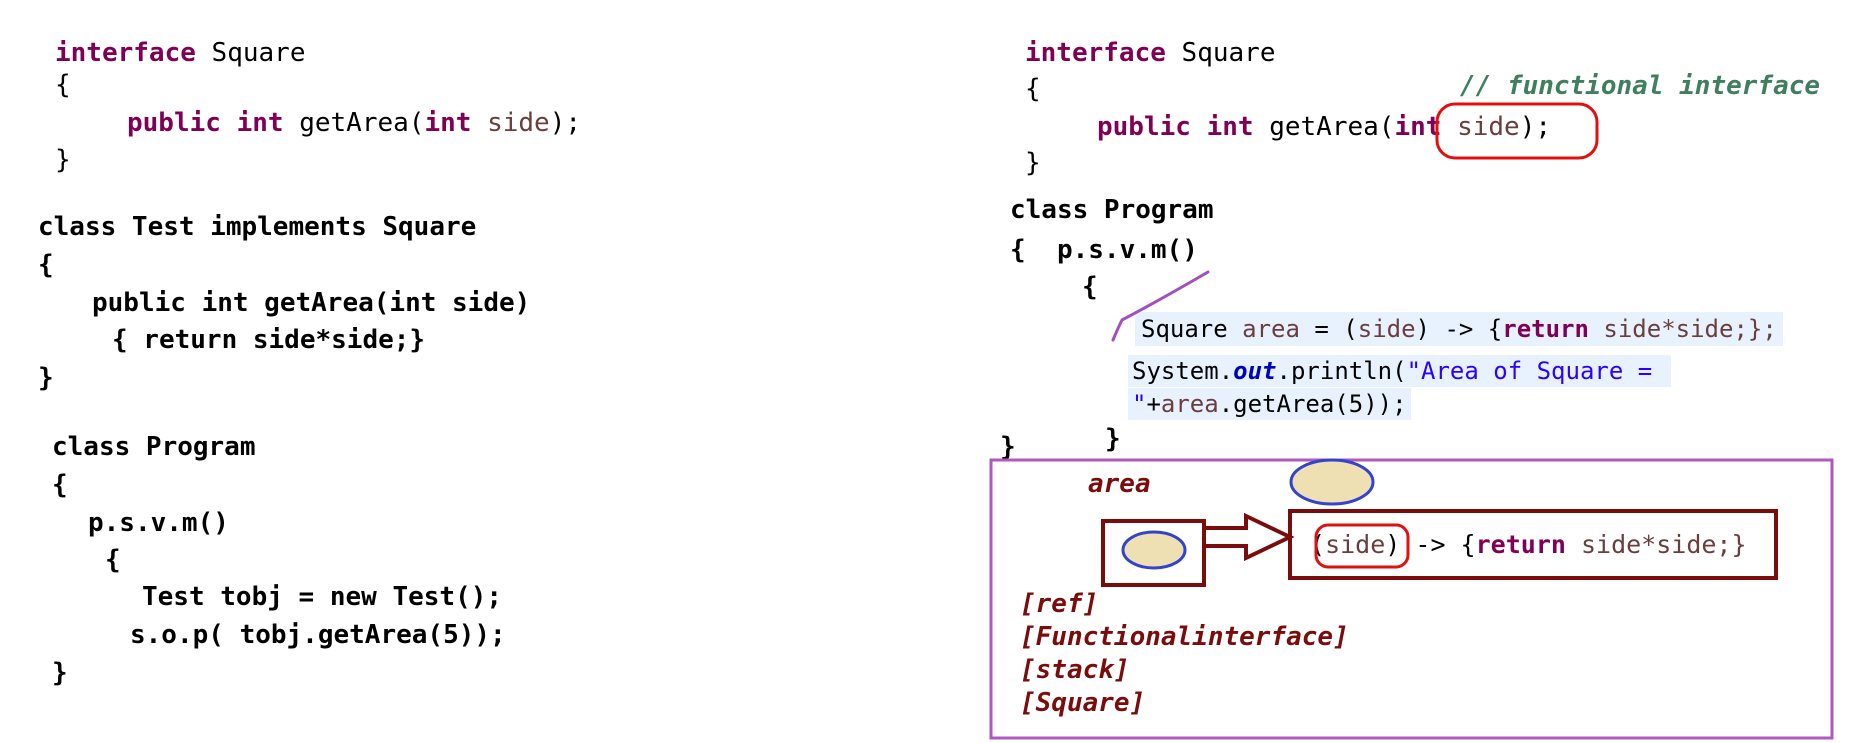  Describe the element at coordinates (1517, 131) in the screenshot. I see `param-highlight-outline` at that location.